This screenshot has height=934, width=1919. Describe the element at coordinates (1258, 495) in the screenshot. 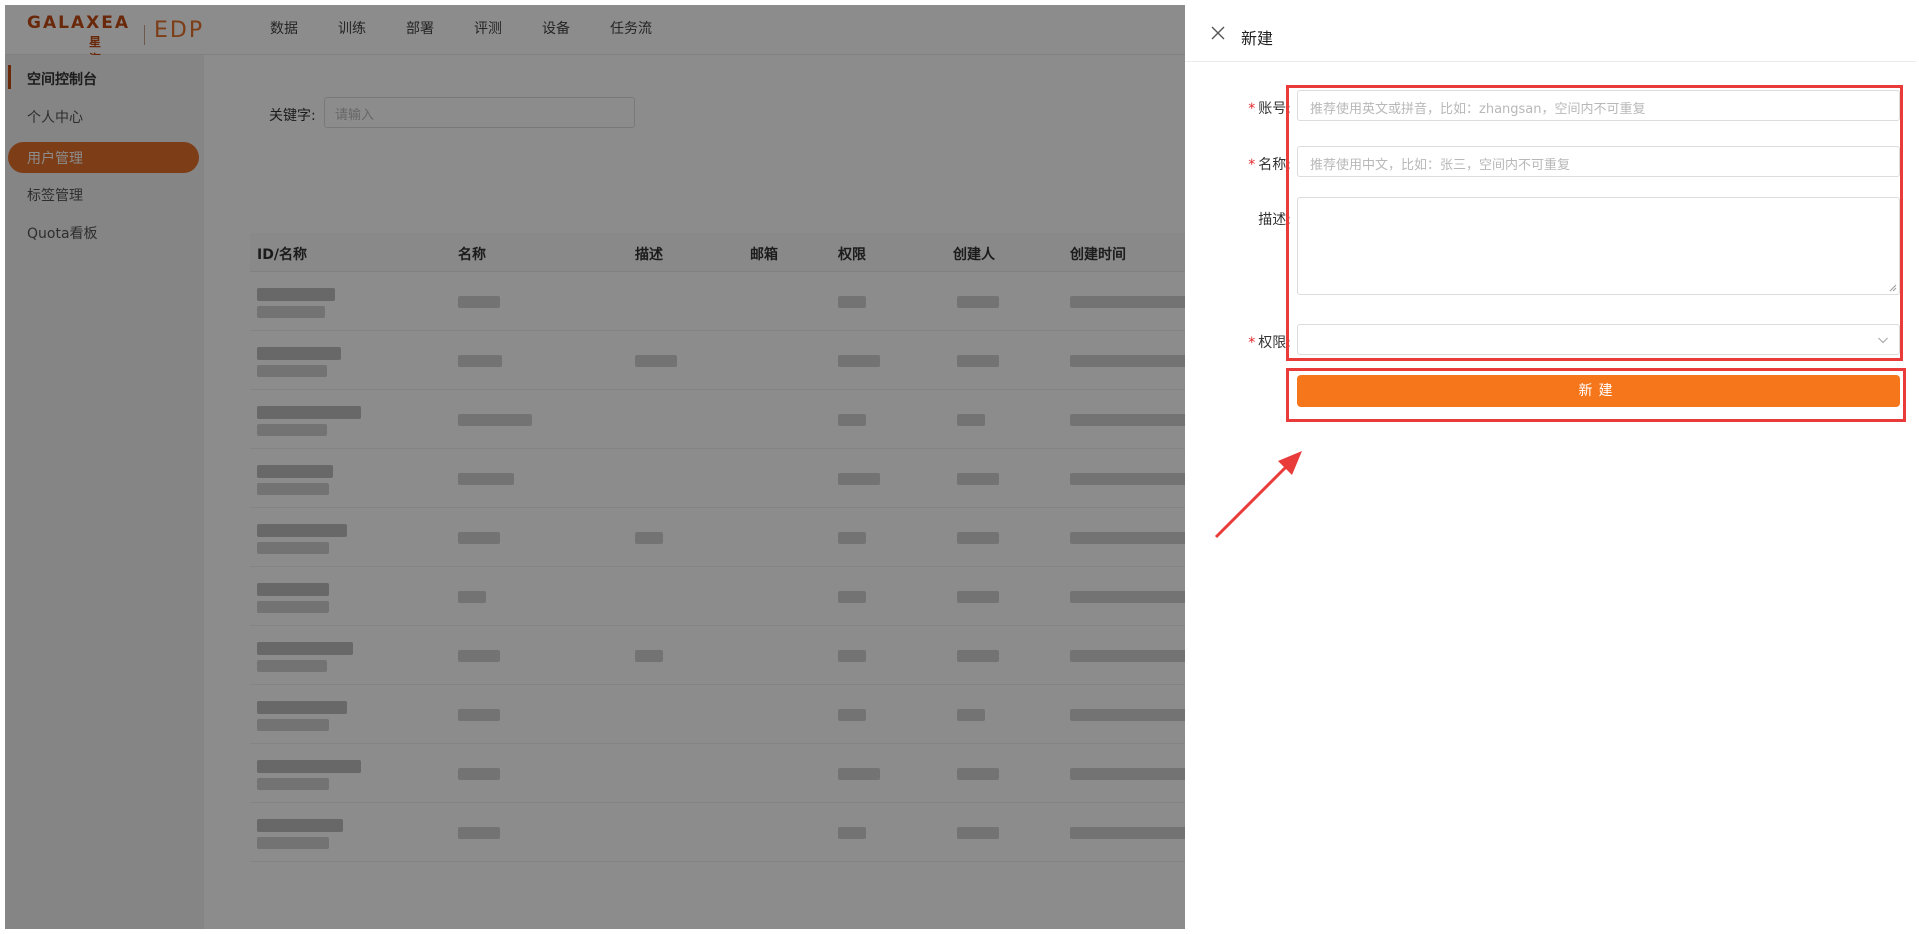

I see `annotation-arrow-icon` at that location.